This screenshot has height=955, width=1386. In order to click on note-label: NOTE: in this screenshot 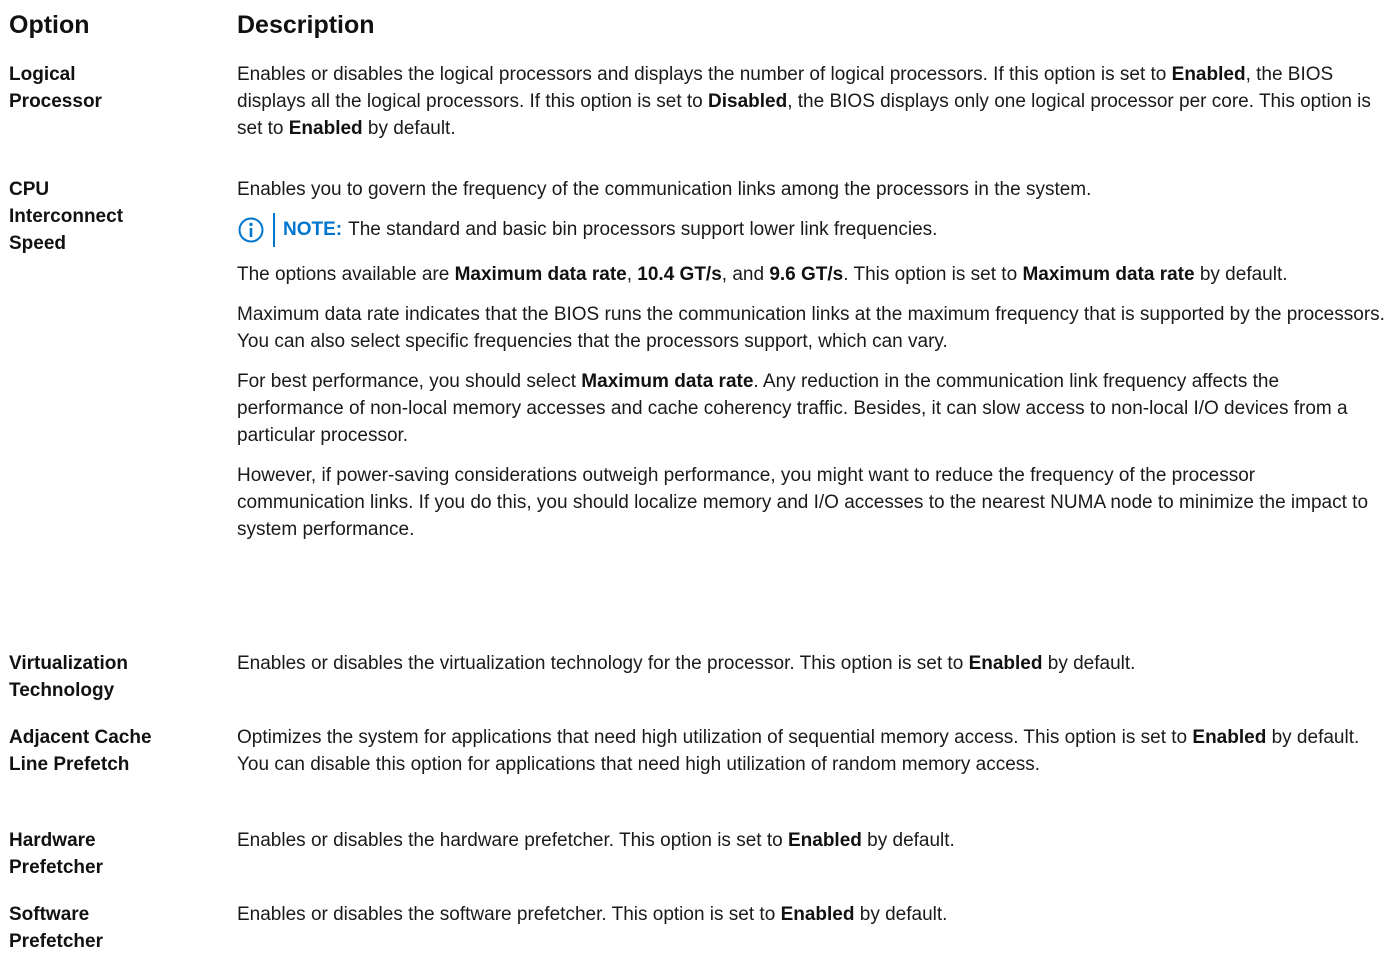, I will do `click(313, 229)`.